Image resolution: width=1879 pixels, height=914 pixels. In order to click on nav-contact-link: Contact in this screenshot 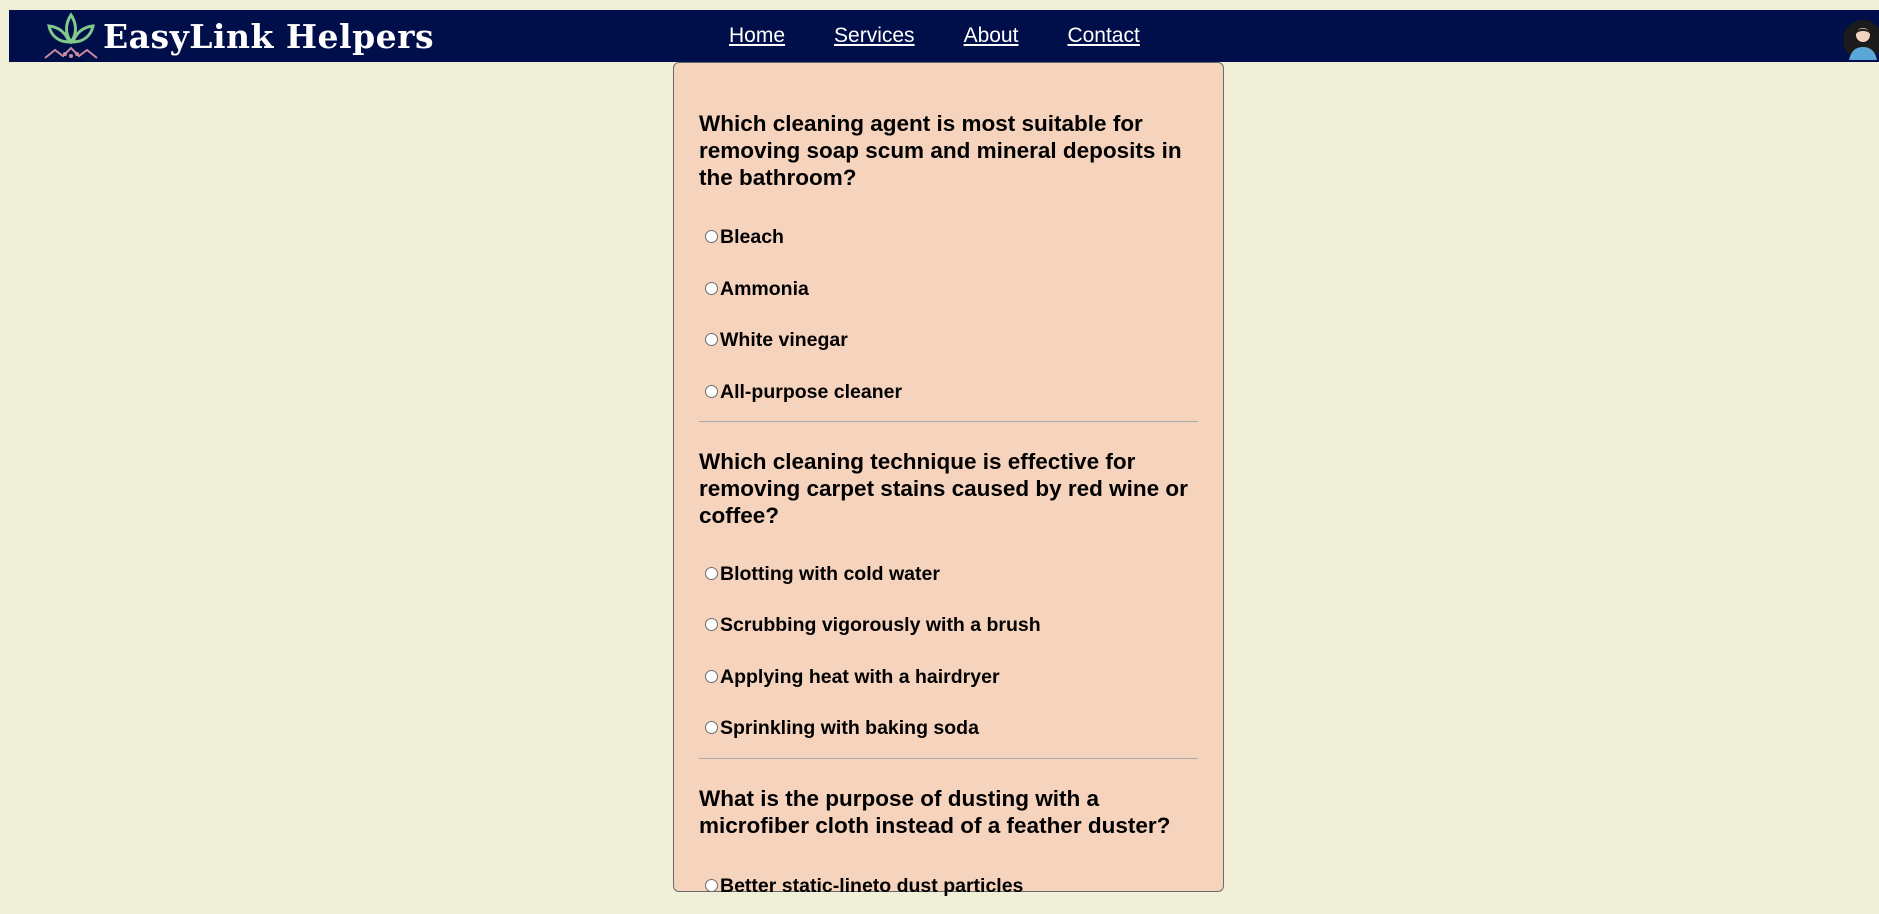, I will do `click(1103, 36)`.